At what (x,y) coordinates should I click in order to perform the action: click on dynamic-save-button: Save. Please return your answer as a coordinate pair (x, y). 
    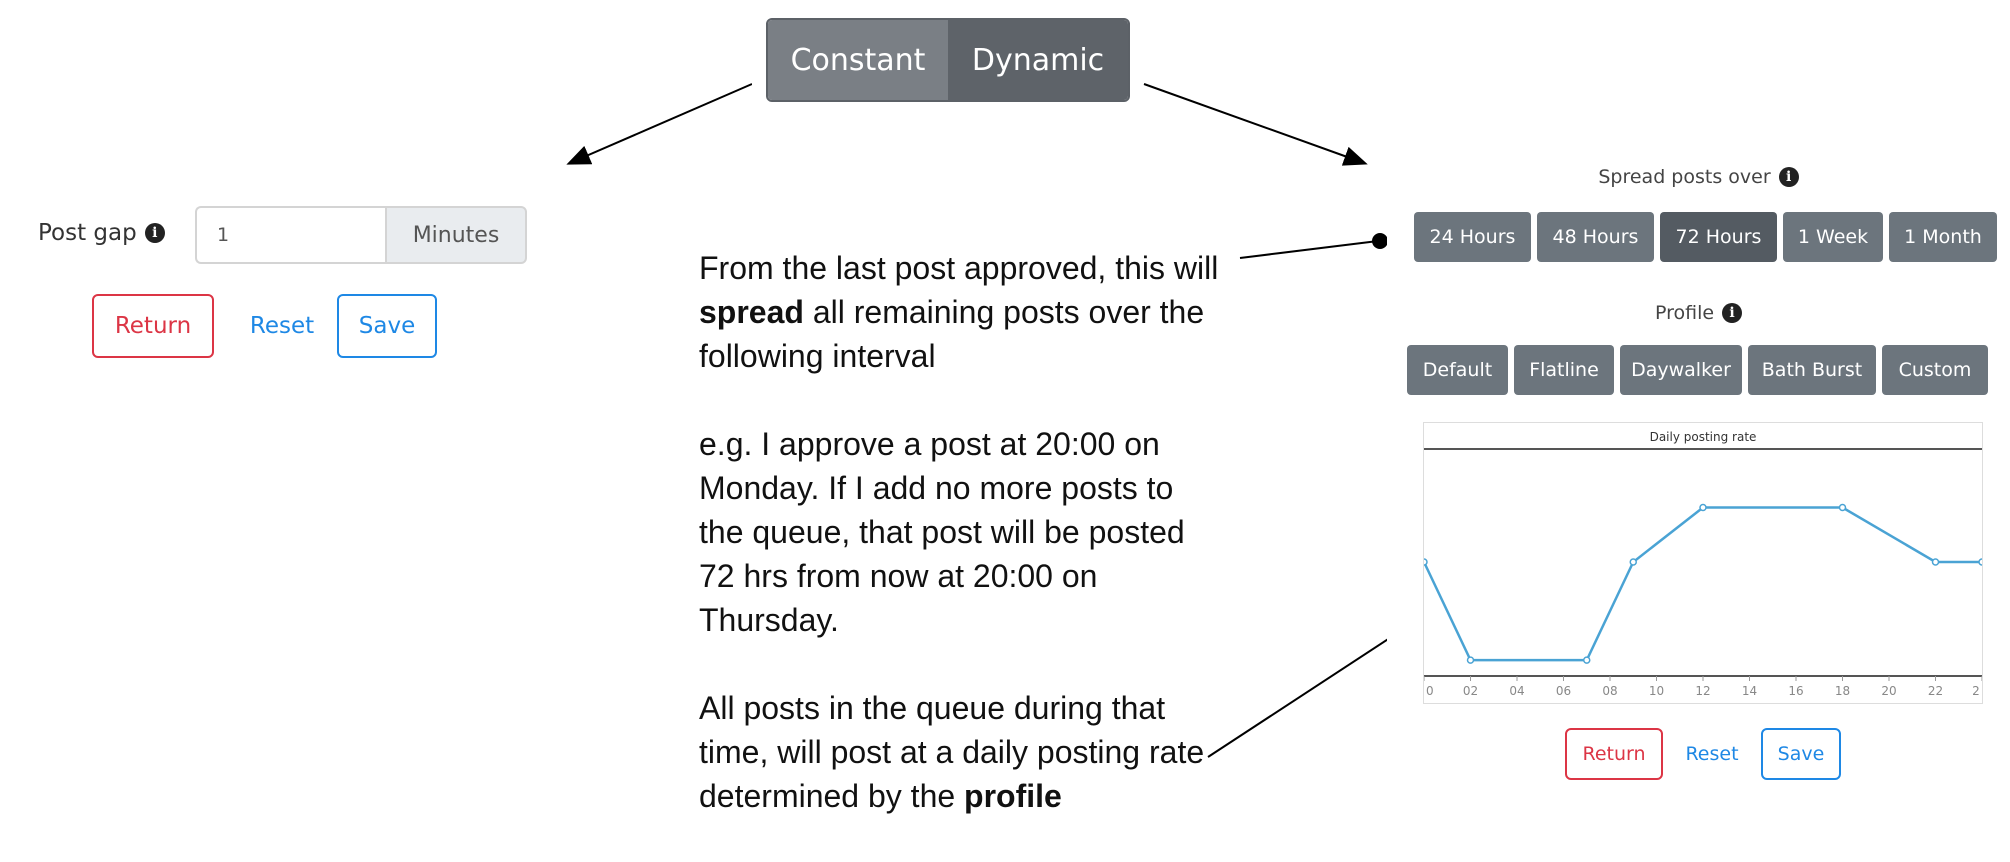
    Looking at the image, I should click on (1801, 754).